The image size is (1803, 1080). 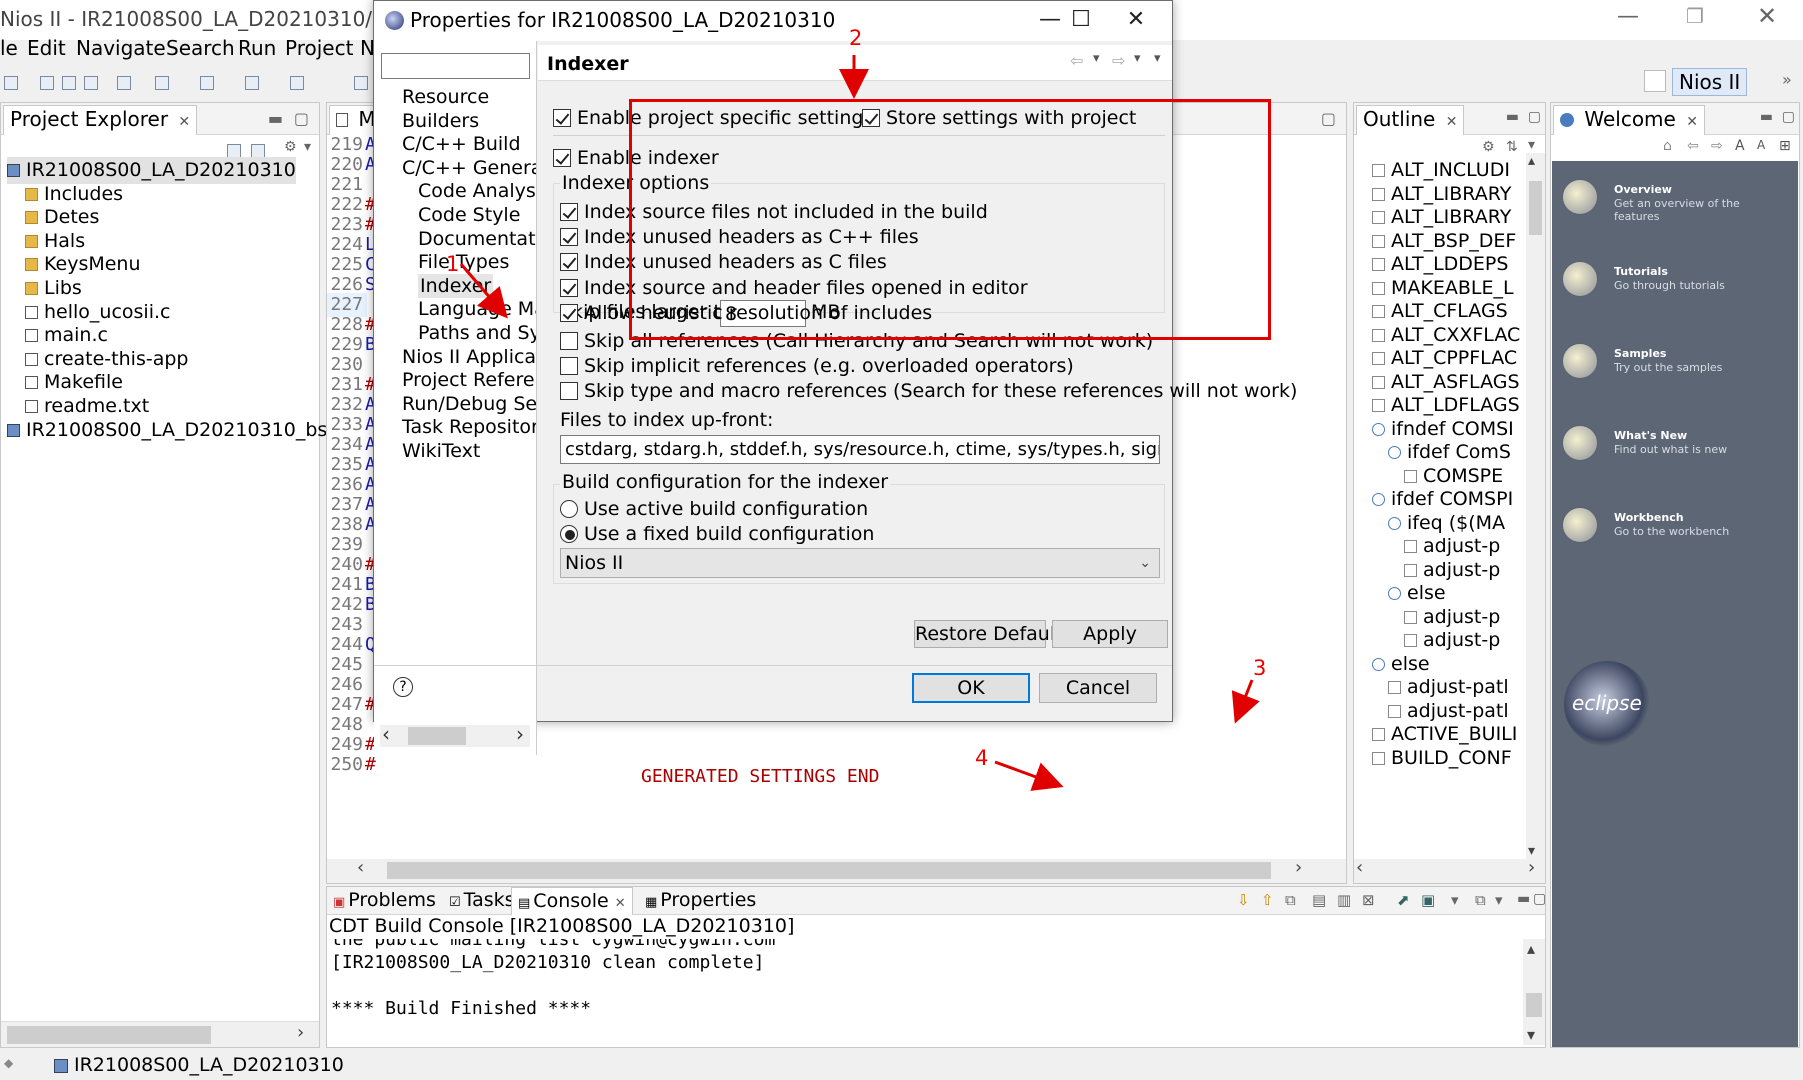 What do you see at coordinates (1674, 291) in the screenshot?
I see `welcome-item: Tutorials Go through tutorials` at bounding box center [1674, 291].